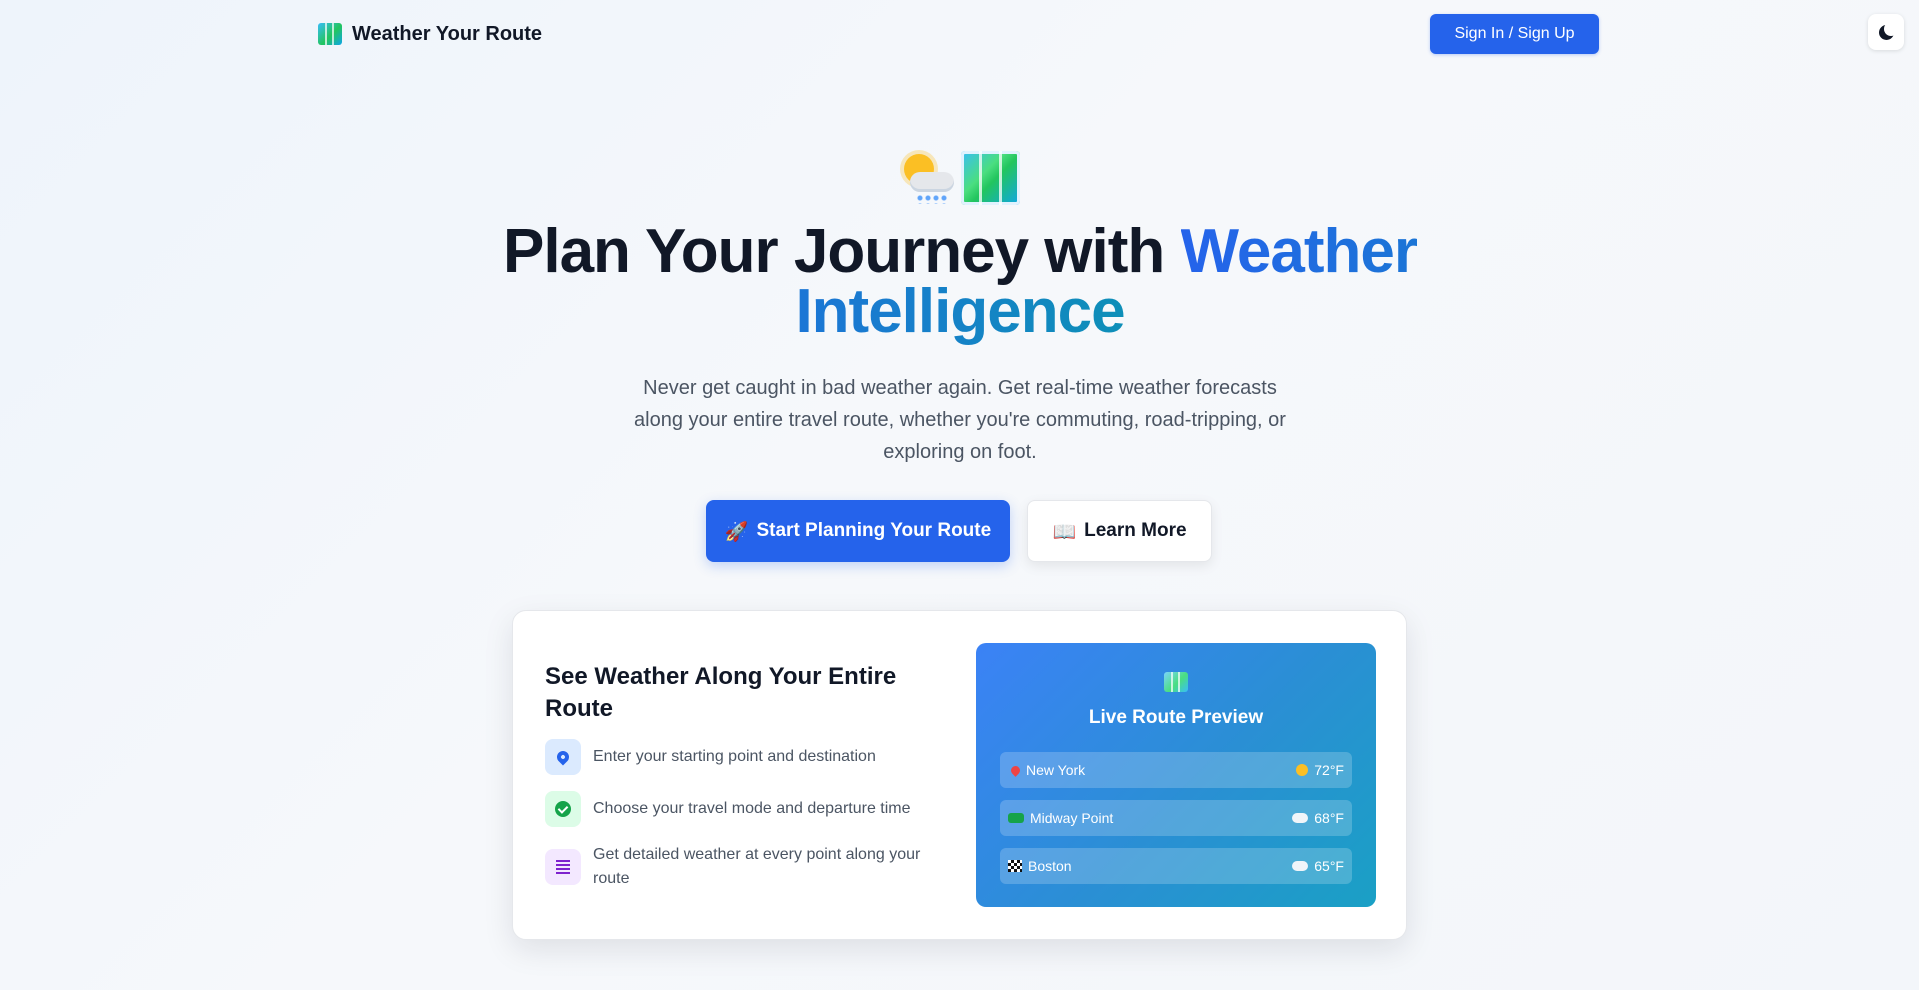  I want to click on preview-title: Live Route Preview, so click(1176, 717).